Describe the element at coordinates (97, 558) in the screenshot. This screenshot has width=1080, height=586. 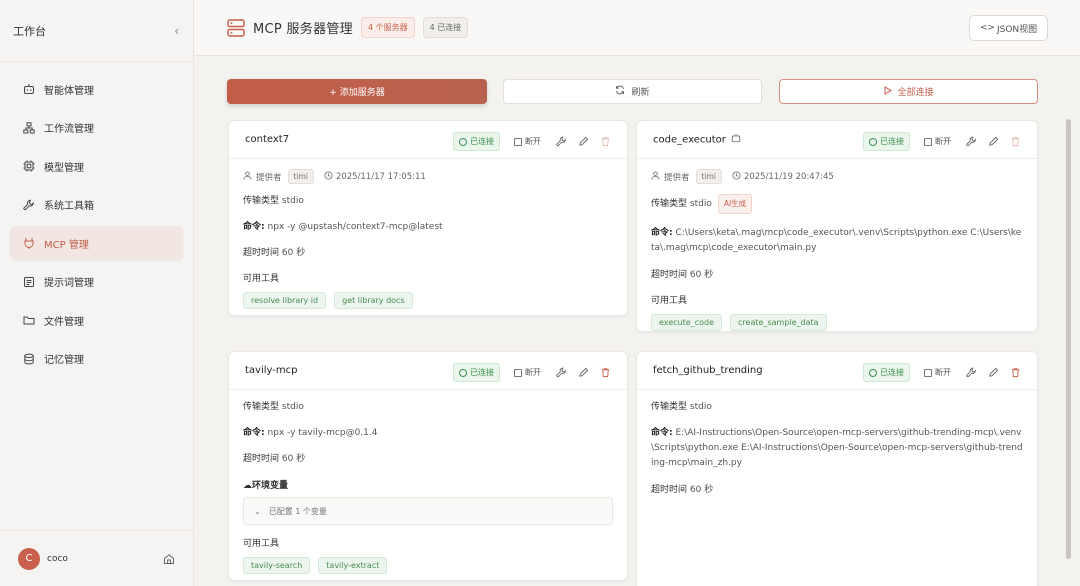
I see `user-footer: C coco` at that location.